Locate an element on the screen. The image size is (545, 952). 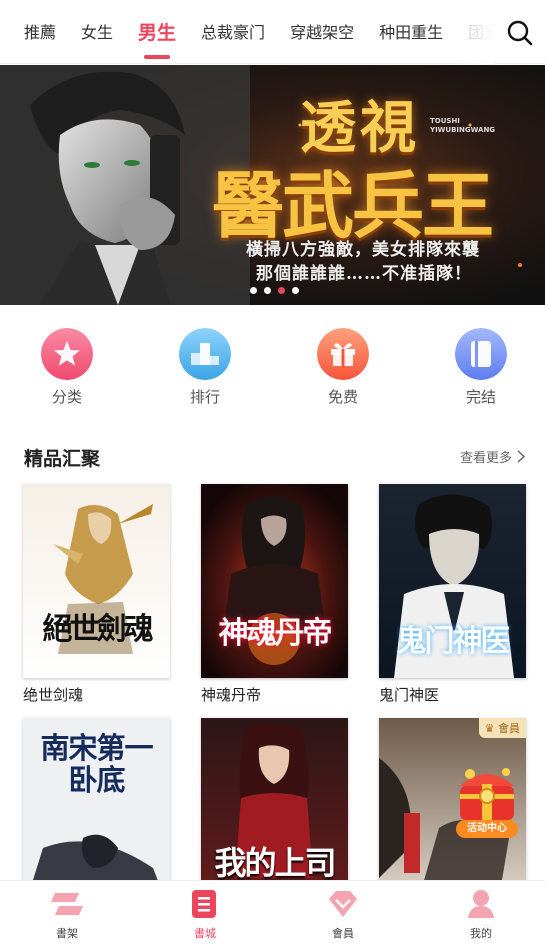
cover-title: 南宋第一卧底 is located at coordinates (96, 764).